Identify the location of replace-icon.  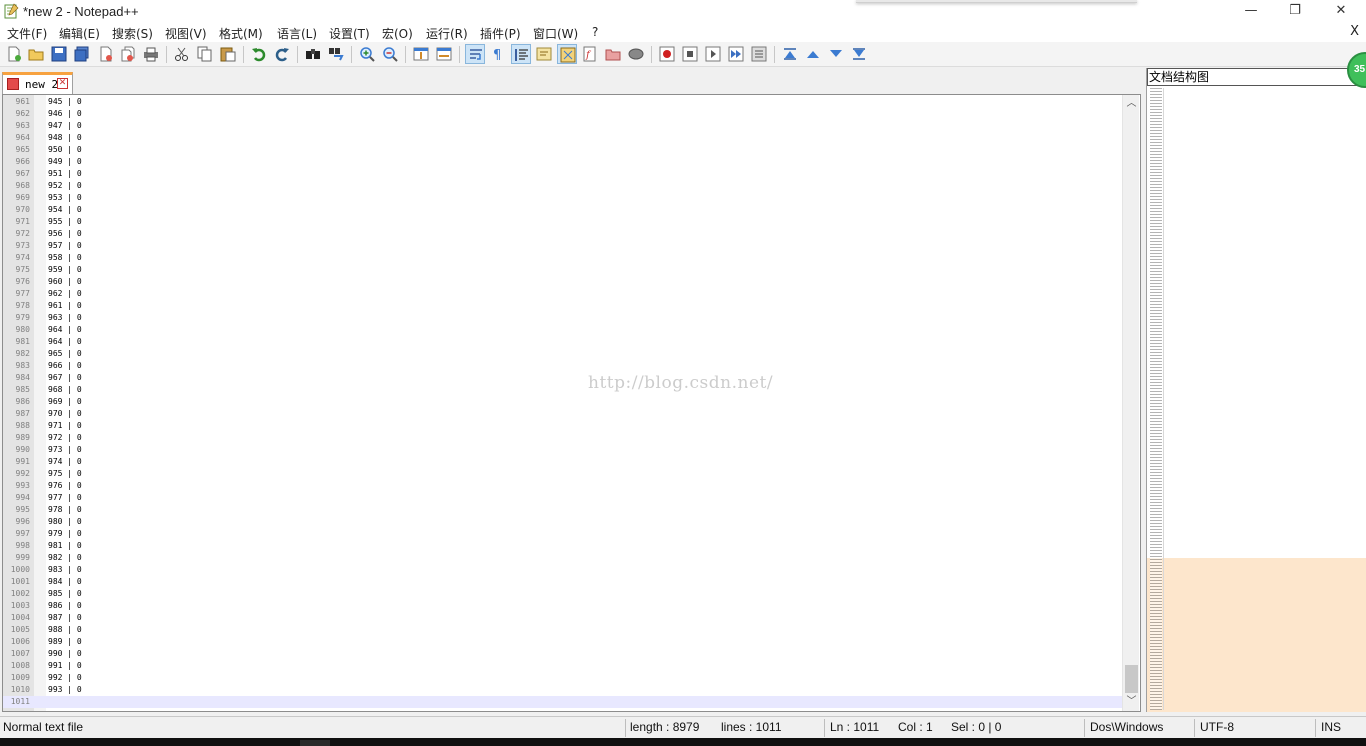
(336, 54).